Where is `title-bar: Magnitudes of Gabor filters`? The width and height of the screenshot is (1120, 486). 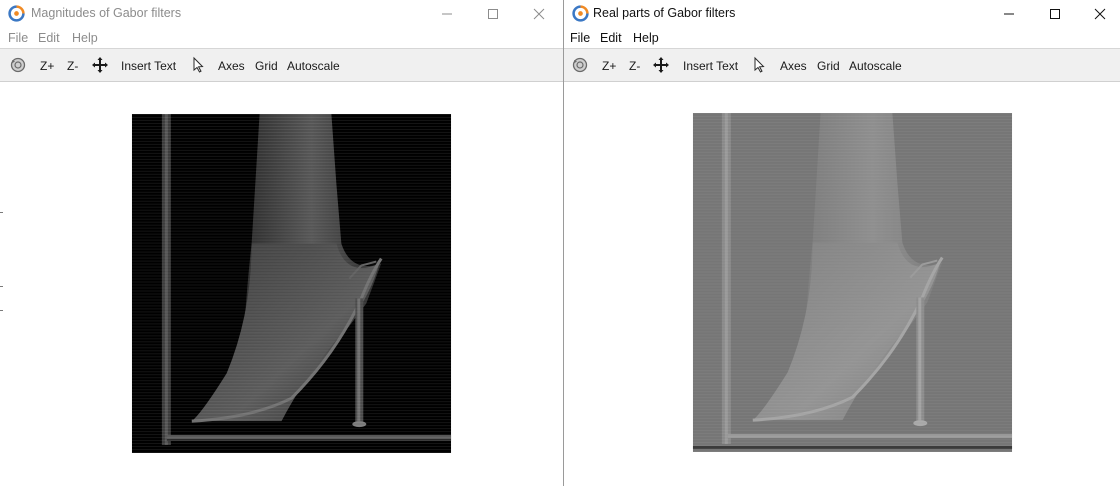
title-bar: Magnitudes of Gabor filters is located at coordinates (281, 13).